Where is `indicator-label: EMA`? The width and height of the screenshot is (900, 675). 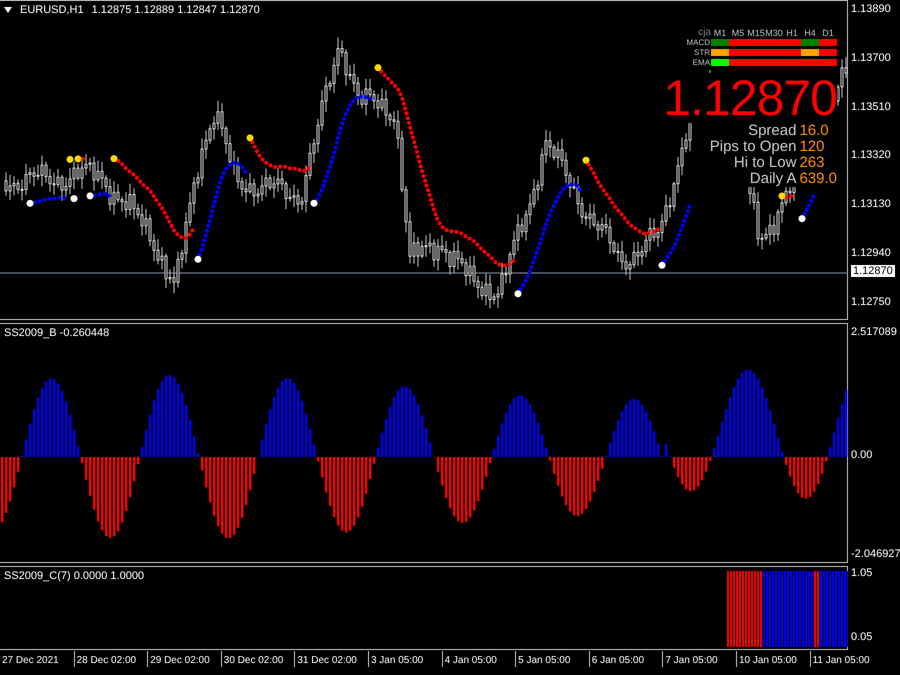
indicator-label: EMA is located at coordinates (701, 63).